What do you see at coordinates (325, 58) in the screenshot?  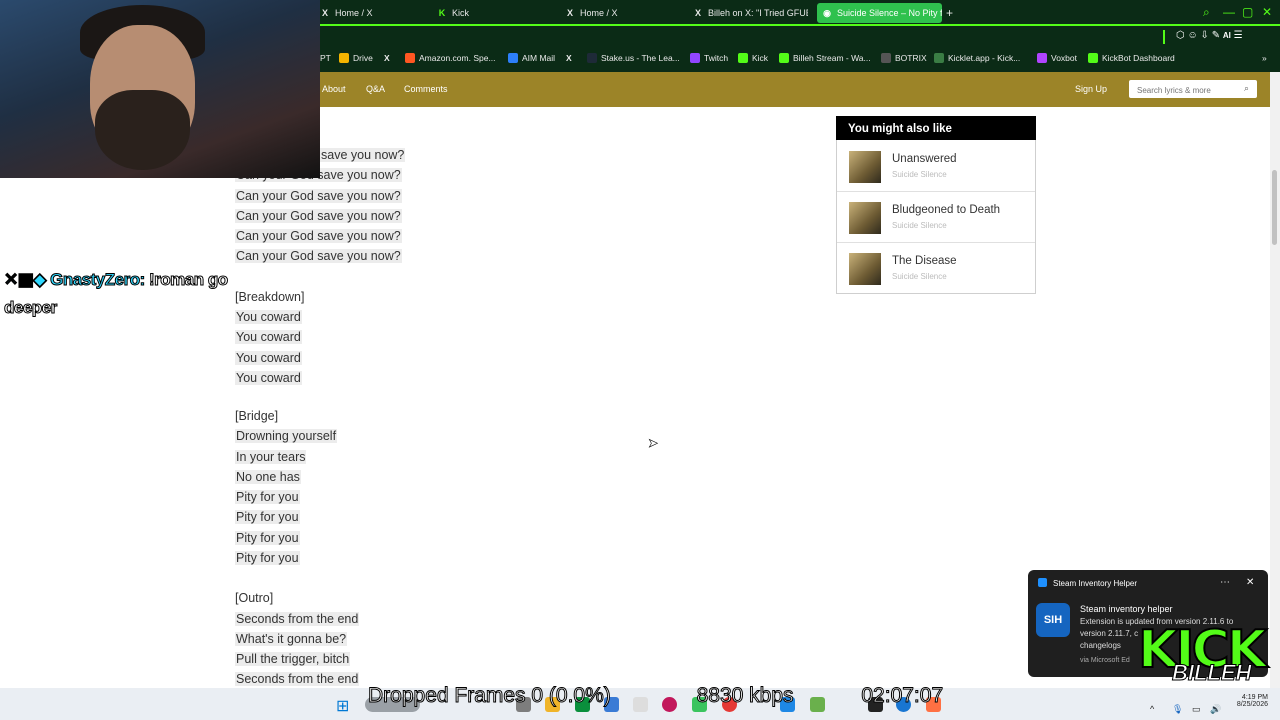 I see `bookmark-pt: PT` at bounding box center [325, 58].